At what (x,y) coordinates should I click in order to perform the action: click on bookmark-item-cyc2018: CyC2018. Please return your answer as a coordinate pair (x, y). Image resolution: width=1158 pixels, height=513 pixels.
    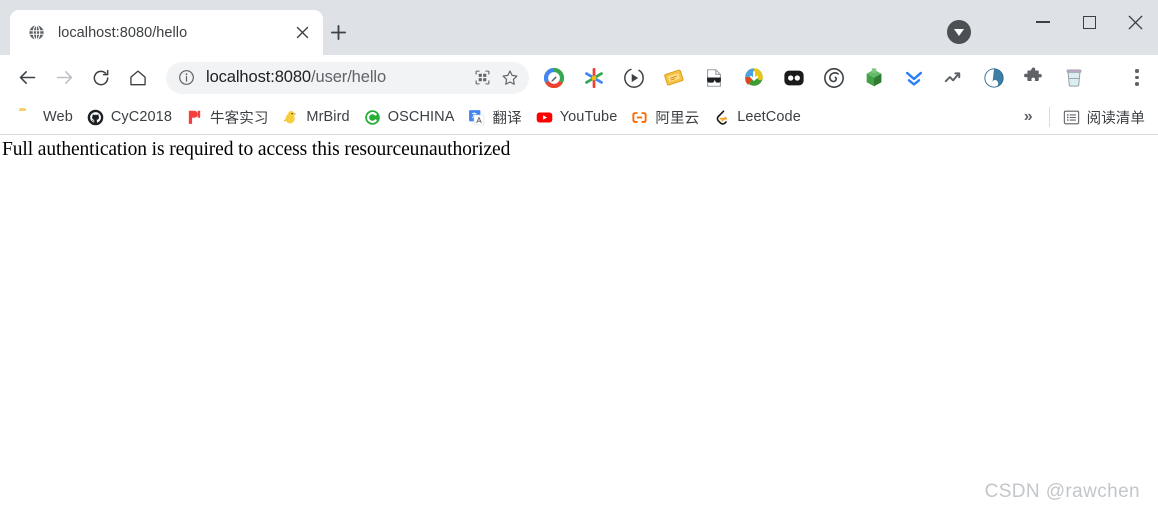
    Looking at the image, I should click on (129, 117).